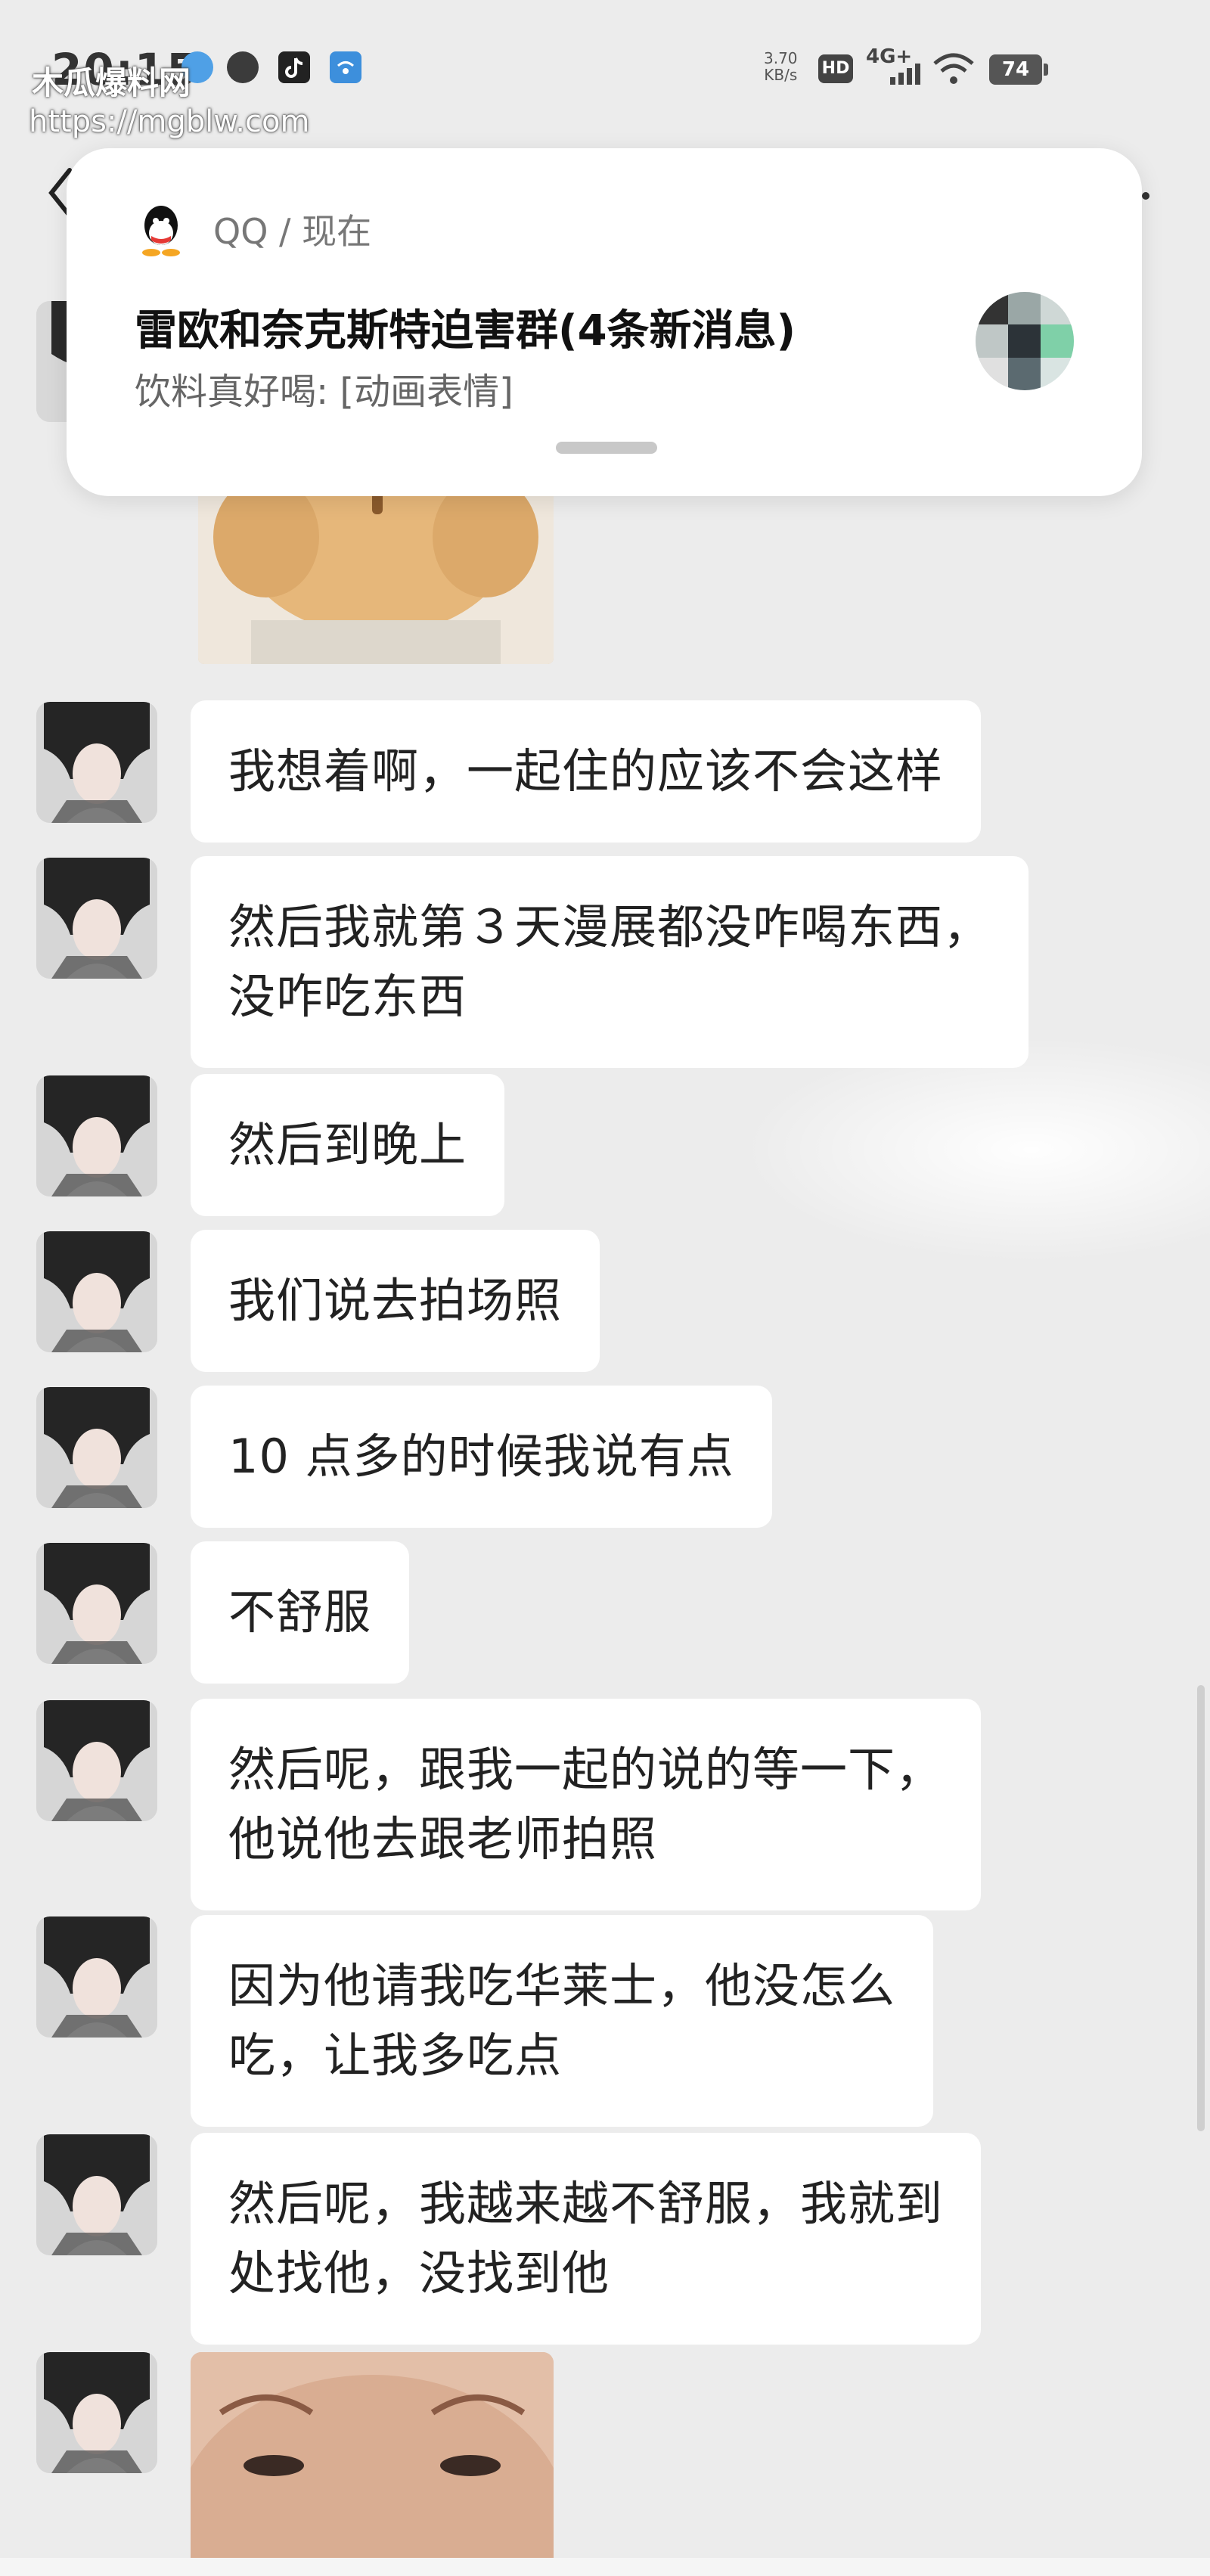 The width and height of the screenshot is (1210, 2576). I want to click on network-speed: 3.70 KB/s, so click(781, 66).